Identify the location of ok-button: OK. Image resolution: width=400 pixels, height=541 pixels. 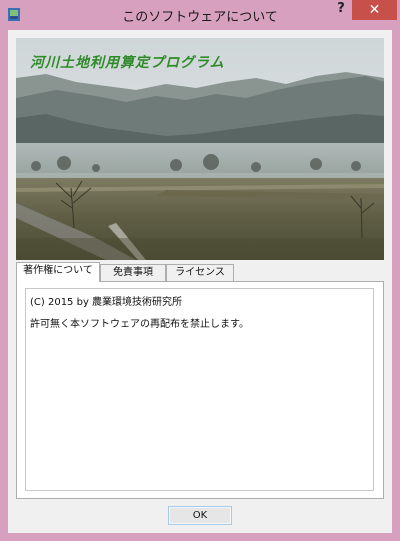
(200, 515).